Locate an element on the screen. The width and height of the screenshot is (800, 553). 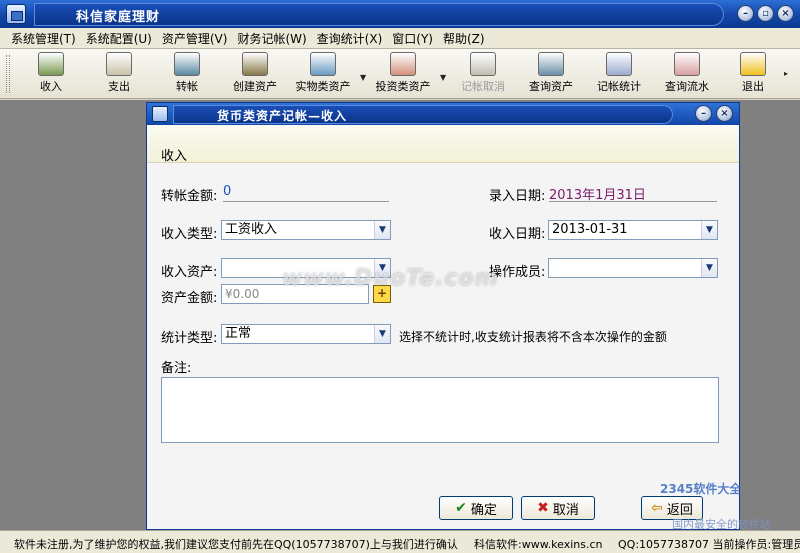
back-label: 返回 is located at coordinates (679, 510).